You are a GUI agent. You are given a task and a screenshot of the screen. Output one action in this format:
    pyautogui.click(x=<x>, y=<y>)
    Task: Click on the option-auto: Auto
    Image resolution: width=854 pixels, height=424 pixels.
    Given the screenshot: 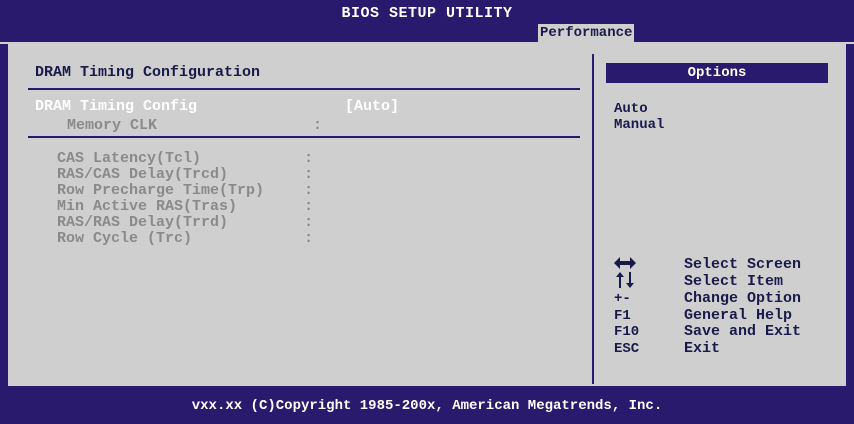 What is the action you would take?
    pyautogui.click(x=631, y=109)
    